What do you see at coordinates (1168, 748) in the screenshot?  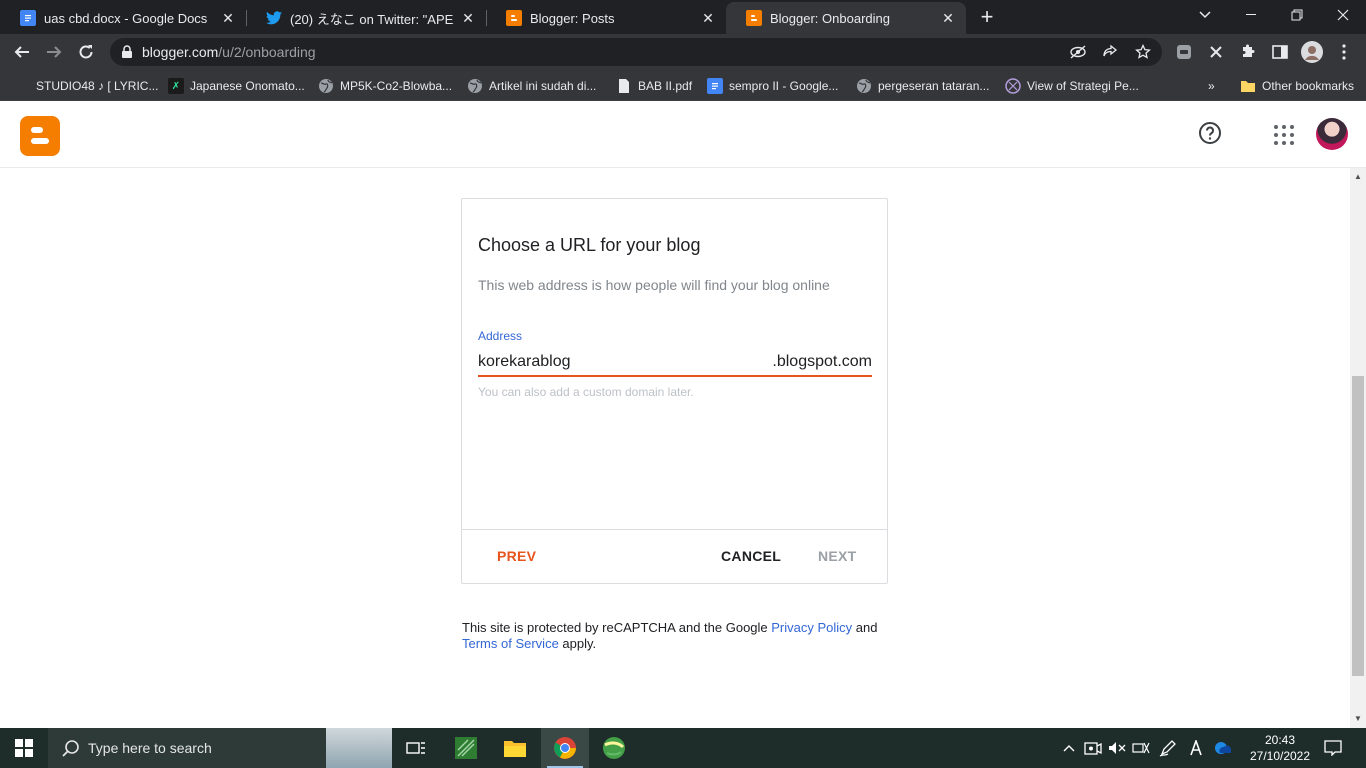 I see `tray-pen-icon` at bounding box center [1168, 748].